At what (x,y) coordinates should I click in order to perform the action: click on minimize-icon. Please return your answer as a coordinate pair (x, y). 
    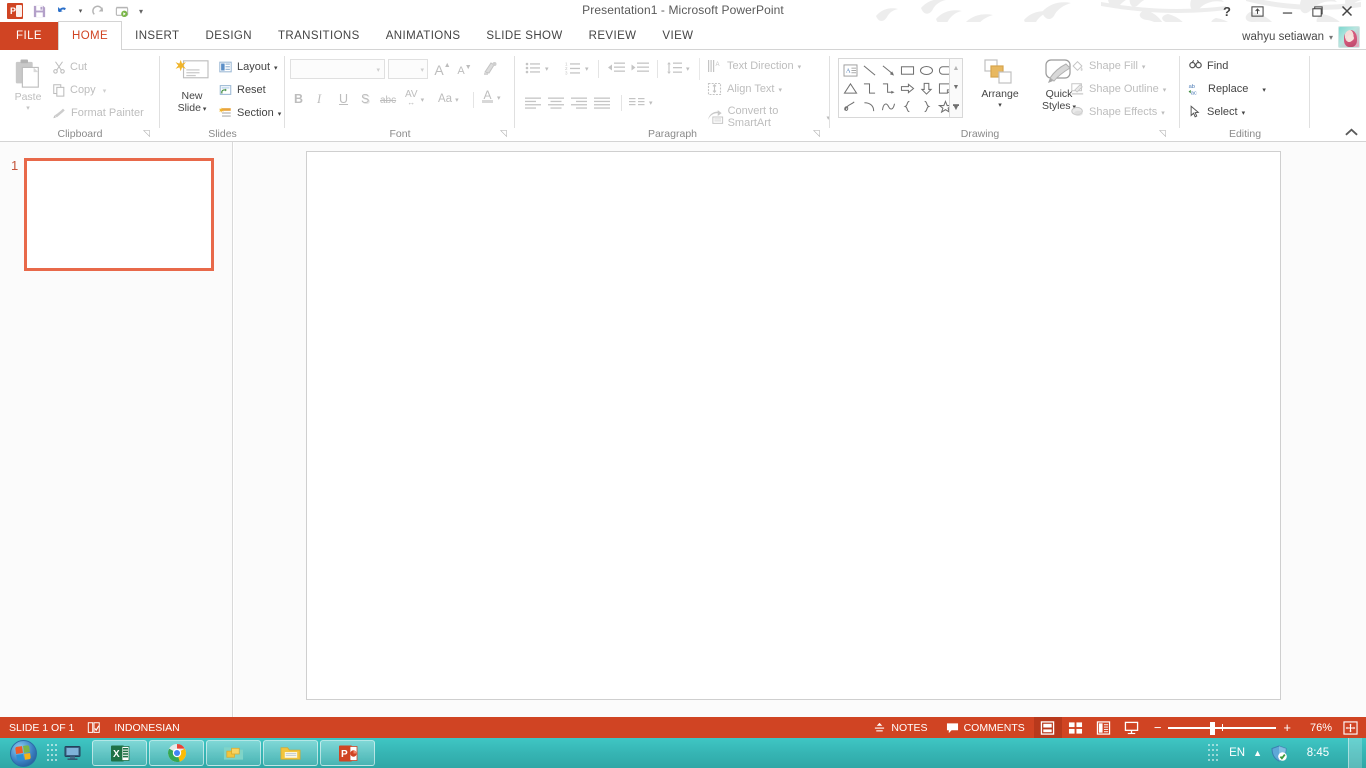
    Looking at the image, I should click on (1287, 11).